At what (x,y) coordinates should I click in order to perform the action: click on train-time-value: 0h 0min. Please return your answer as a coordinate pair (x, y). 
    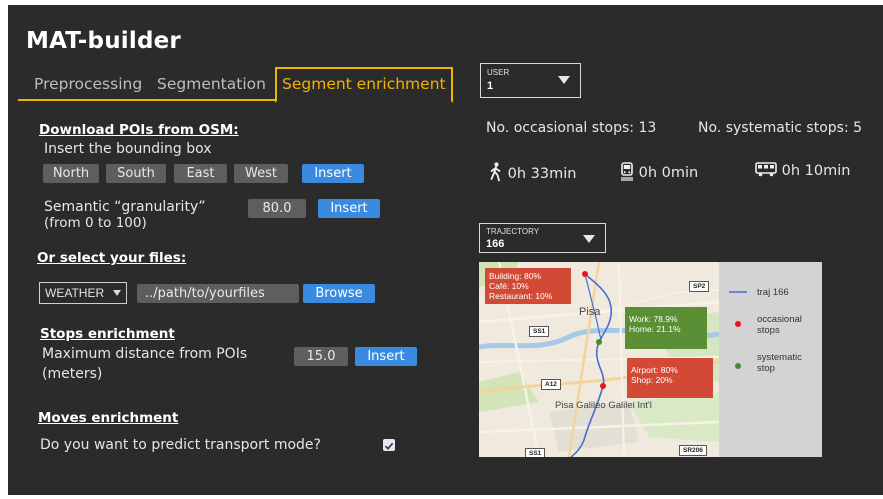
    Looking at the image, I should click on (668, 173).